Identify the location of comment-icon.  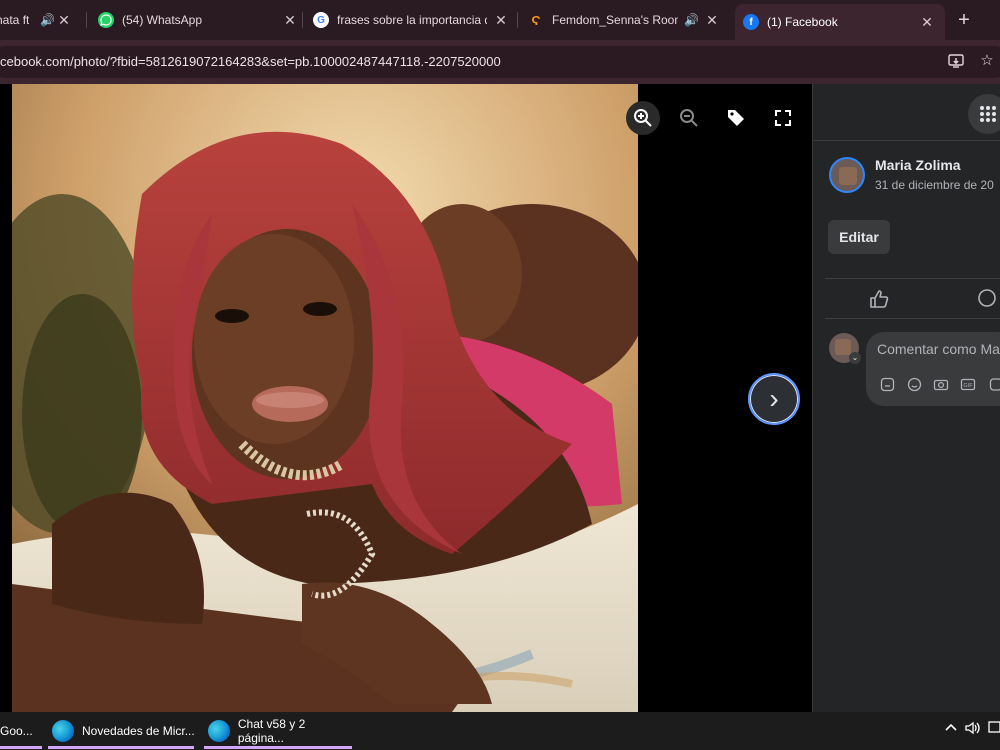
(988, 299).